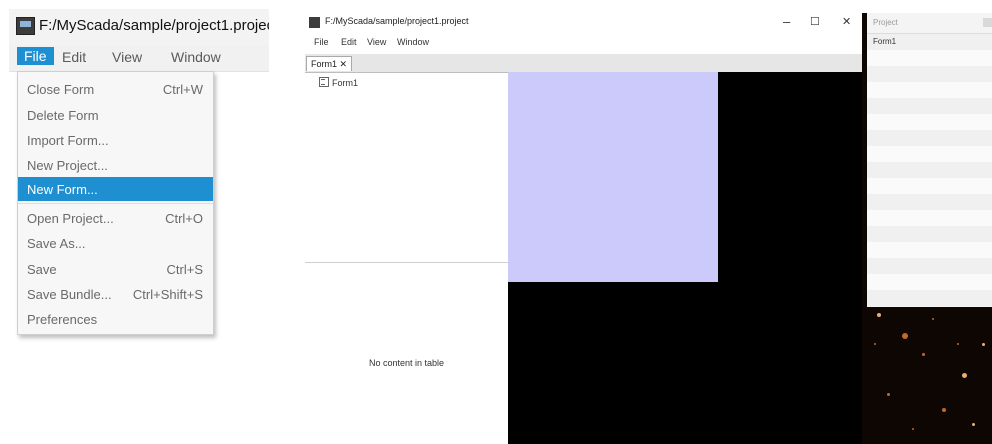 Image resolution: width=992 pixels, height=444 pixels. What do you see at coordinates (406, 167) in the screenshot?
I see `form-tree: Form1` at bounding box center [406, 167].